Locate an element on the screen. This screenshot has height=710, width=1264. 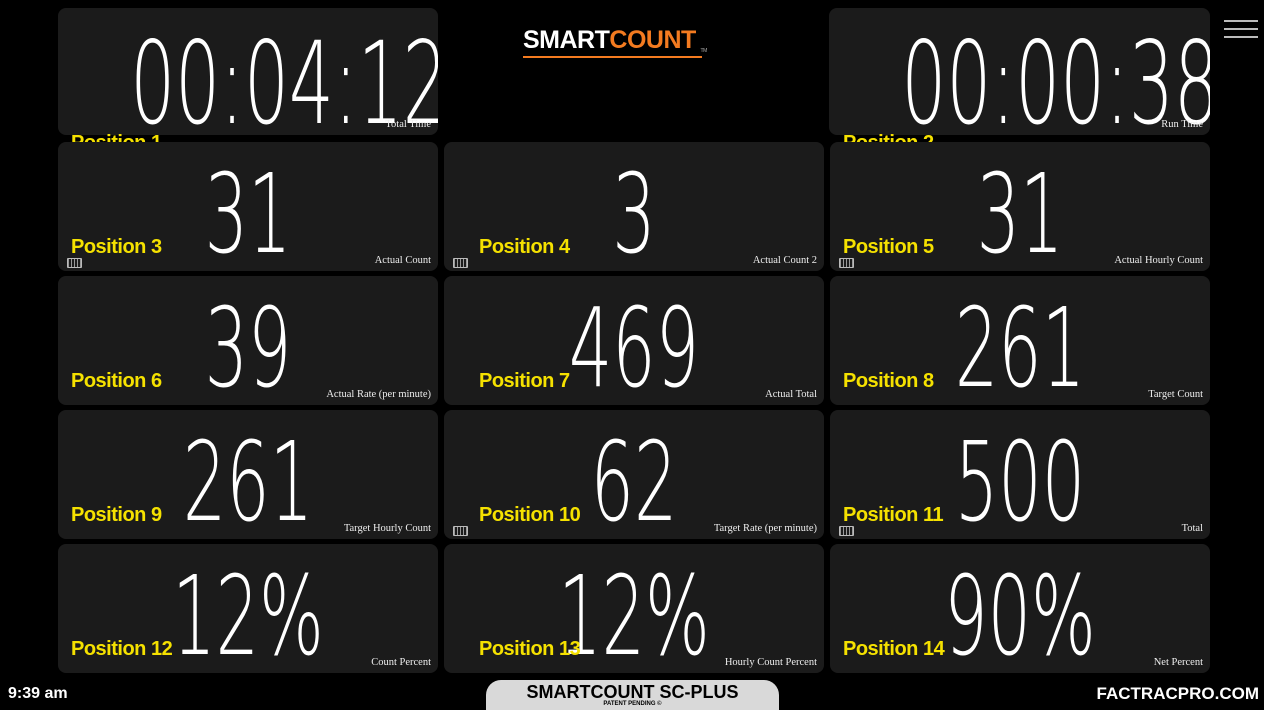
target-rate-tile: 62 Position 10 Target Rate (per minute) is located at coordinates (634, 474).